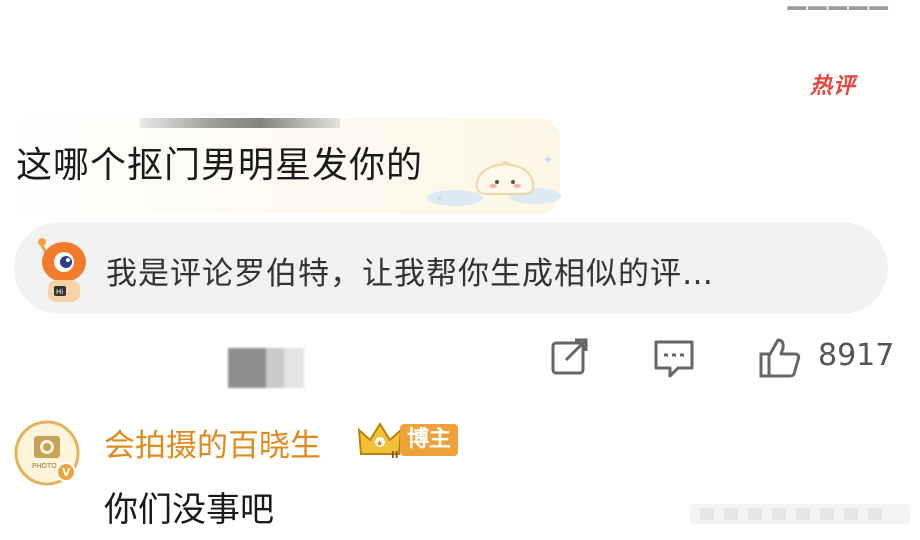 The width and height of the screenshot is (920, 540). Describe the element at coordinates (429, 440) in the screenshot. I see `blogger-tag: 博主` at that location.